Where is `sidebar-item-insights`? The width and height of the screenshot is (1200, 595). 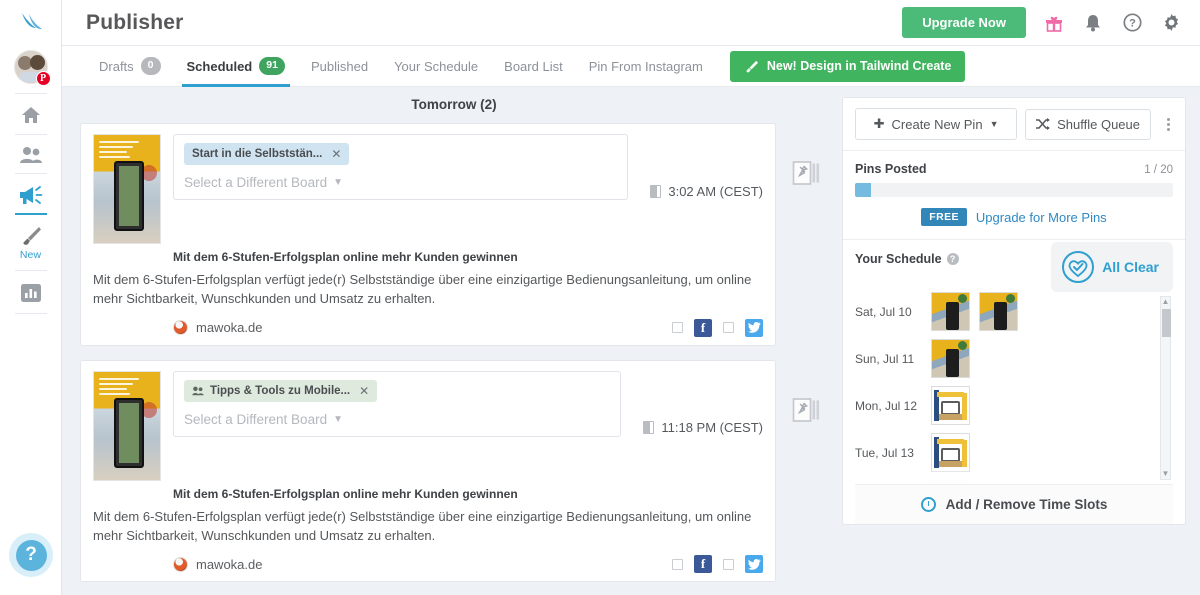
sidebar-item-insights is located at coordinates (31, 292).